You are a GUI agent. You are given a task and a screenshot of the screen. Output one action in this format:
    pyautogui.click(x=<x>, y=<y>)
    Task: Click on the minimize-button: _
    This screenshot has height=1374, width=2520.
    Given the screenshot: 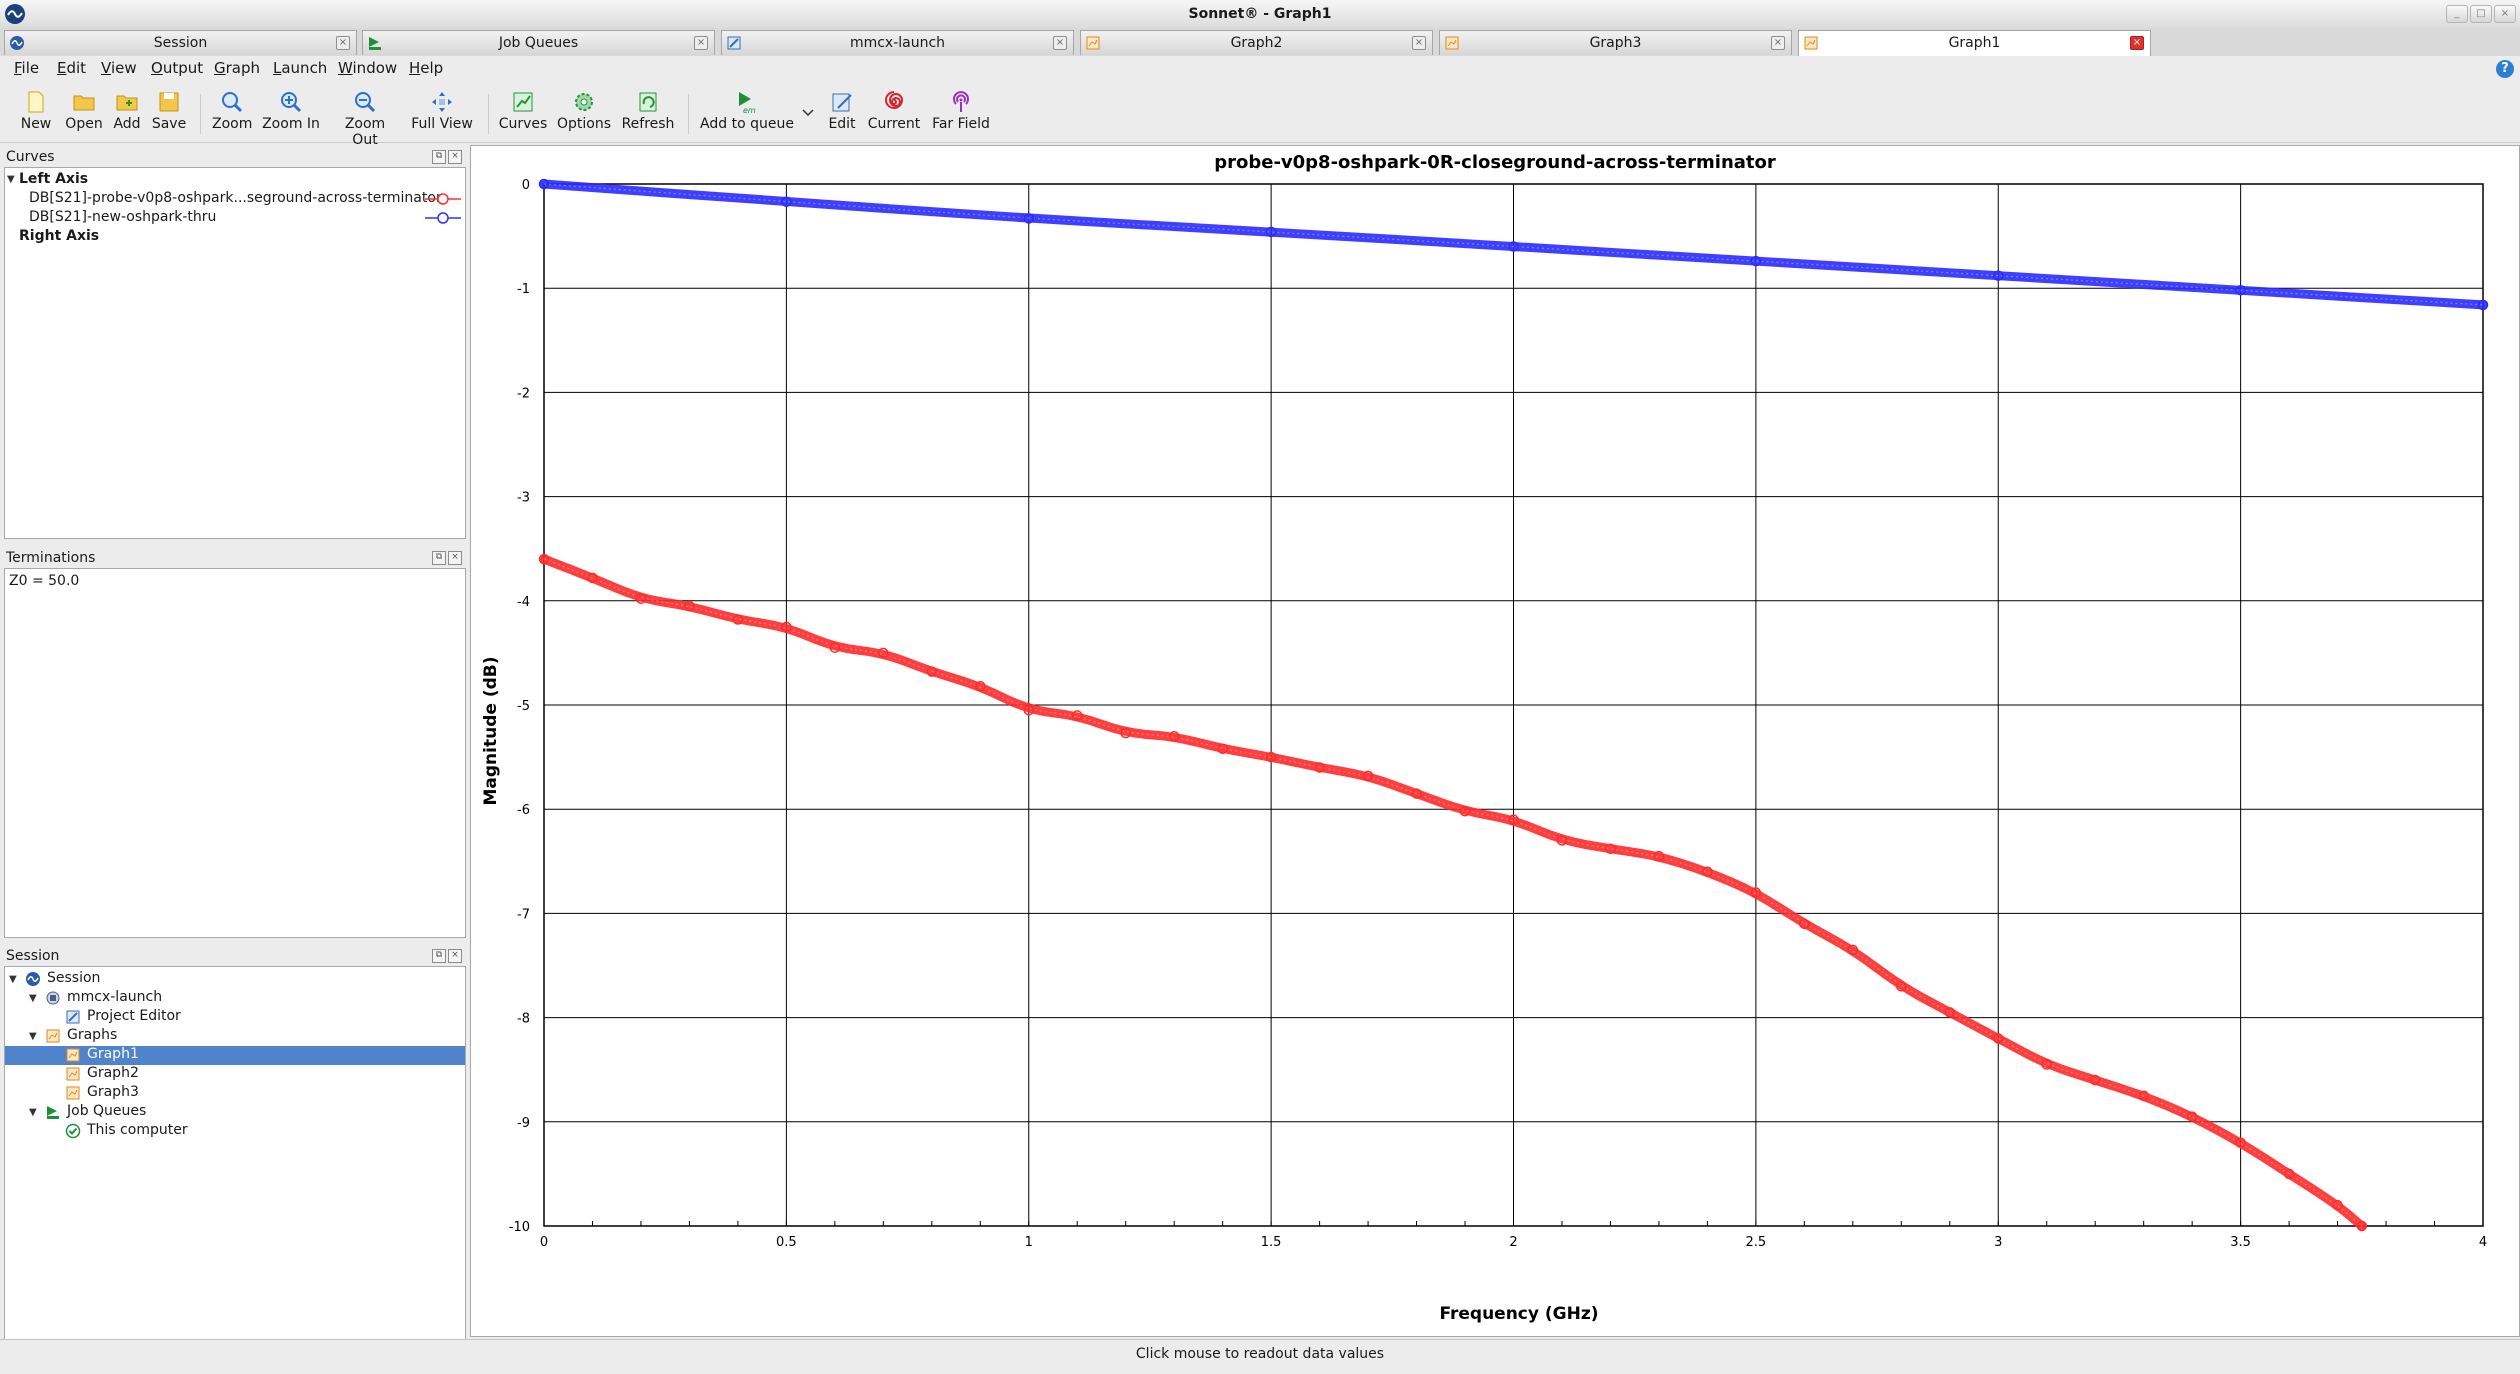 What is the action you would take?
    pyautogui.click(x=2457, y=14)
    